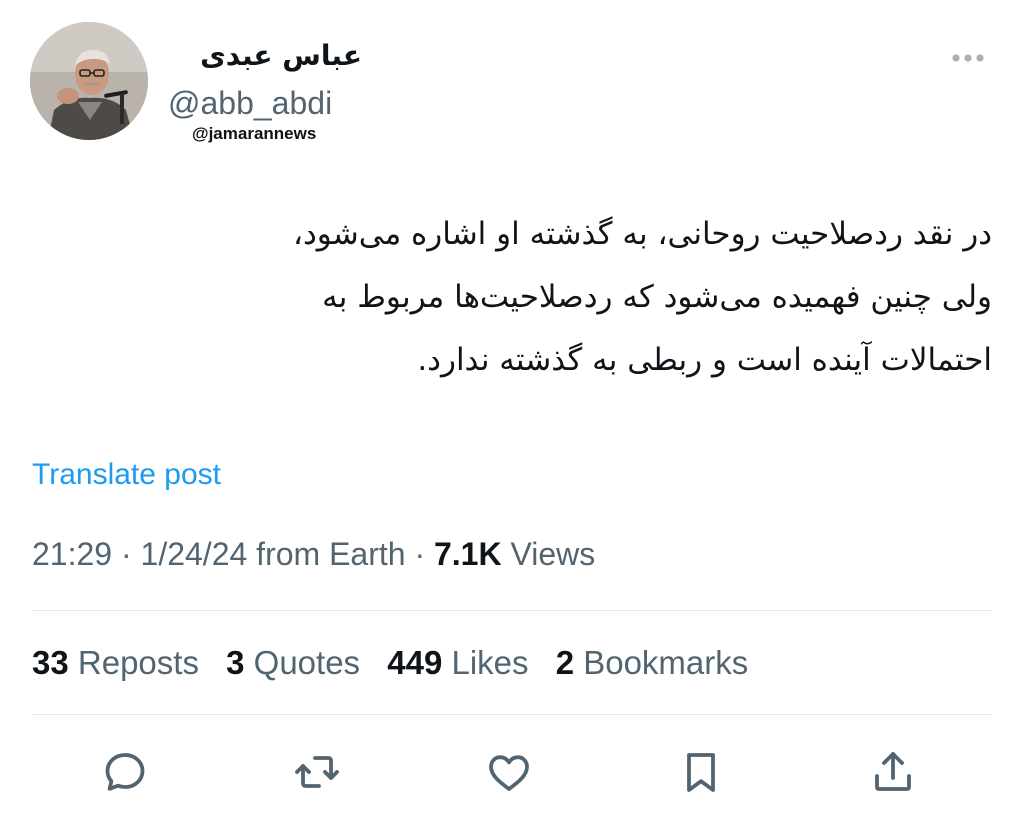 This screenshot has width=1024, height=826. I want to click on share-button, so click(893, 772).